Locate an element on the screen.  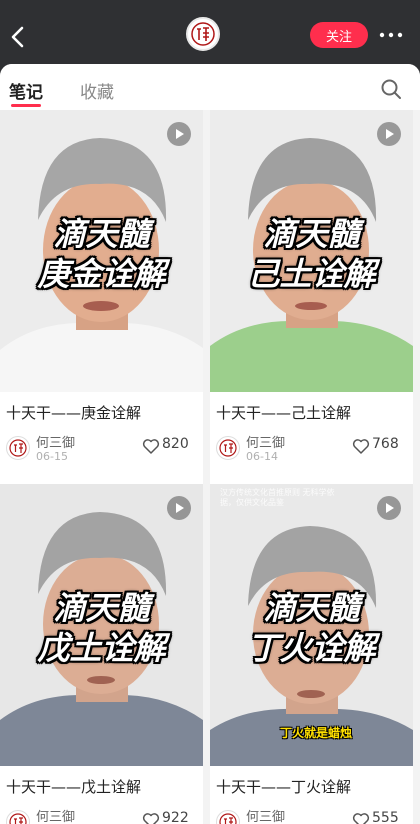
post-date: 06-14 is located at coordinates (262, 456).